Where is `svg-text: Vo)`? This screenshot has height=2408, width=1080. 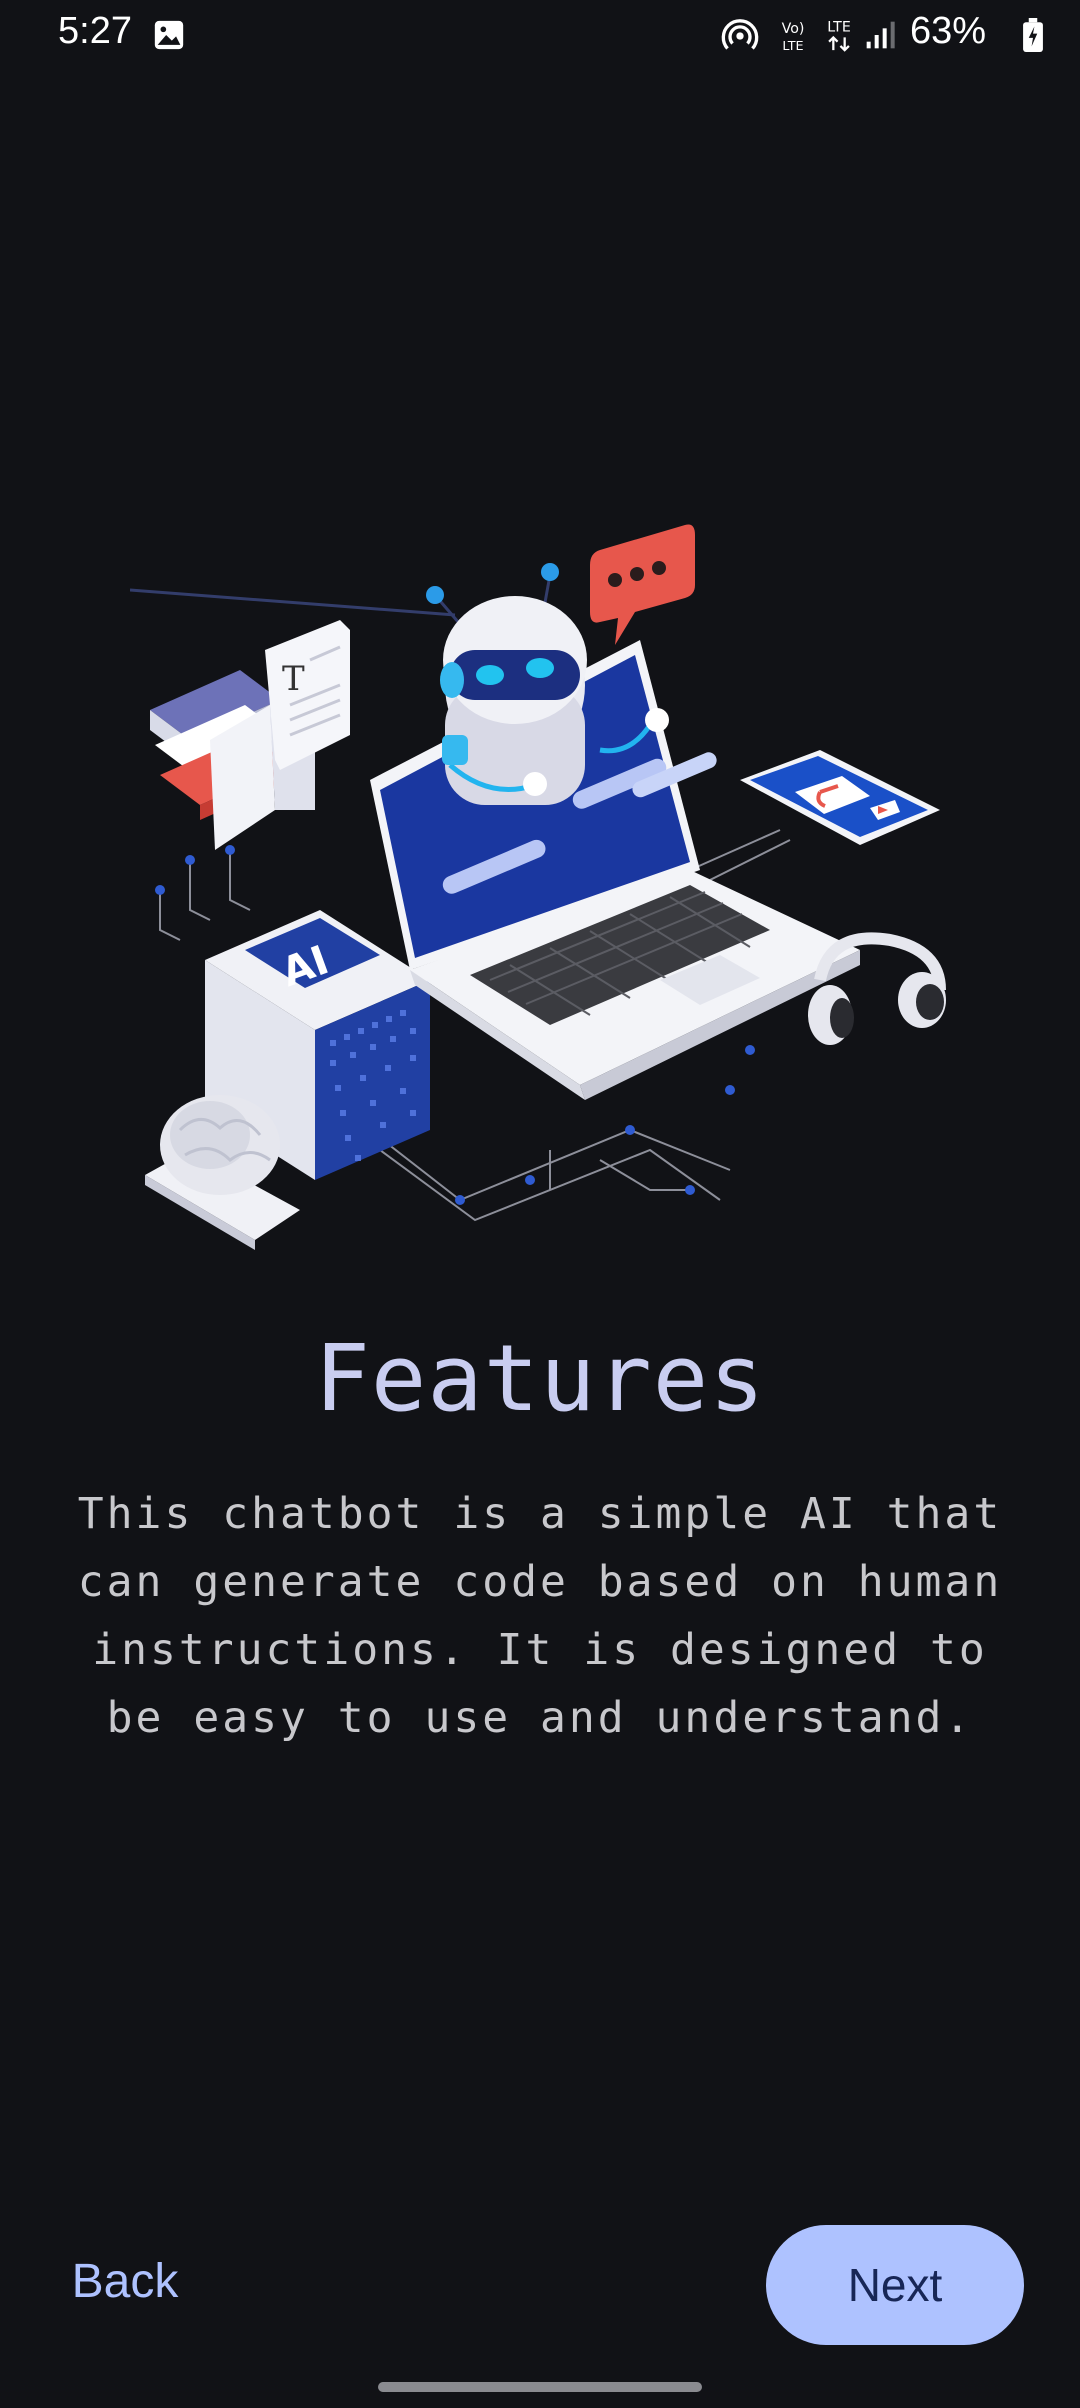
svg-text: Vo) is located at coordinates (793, 29).